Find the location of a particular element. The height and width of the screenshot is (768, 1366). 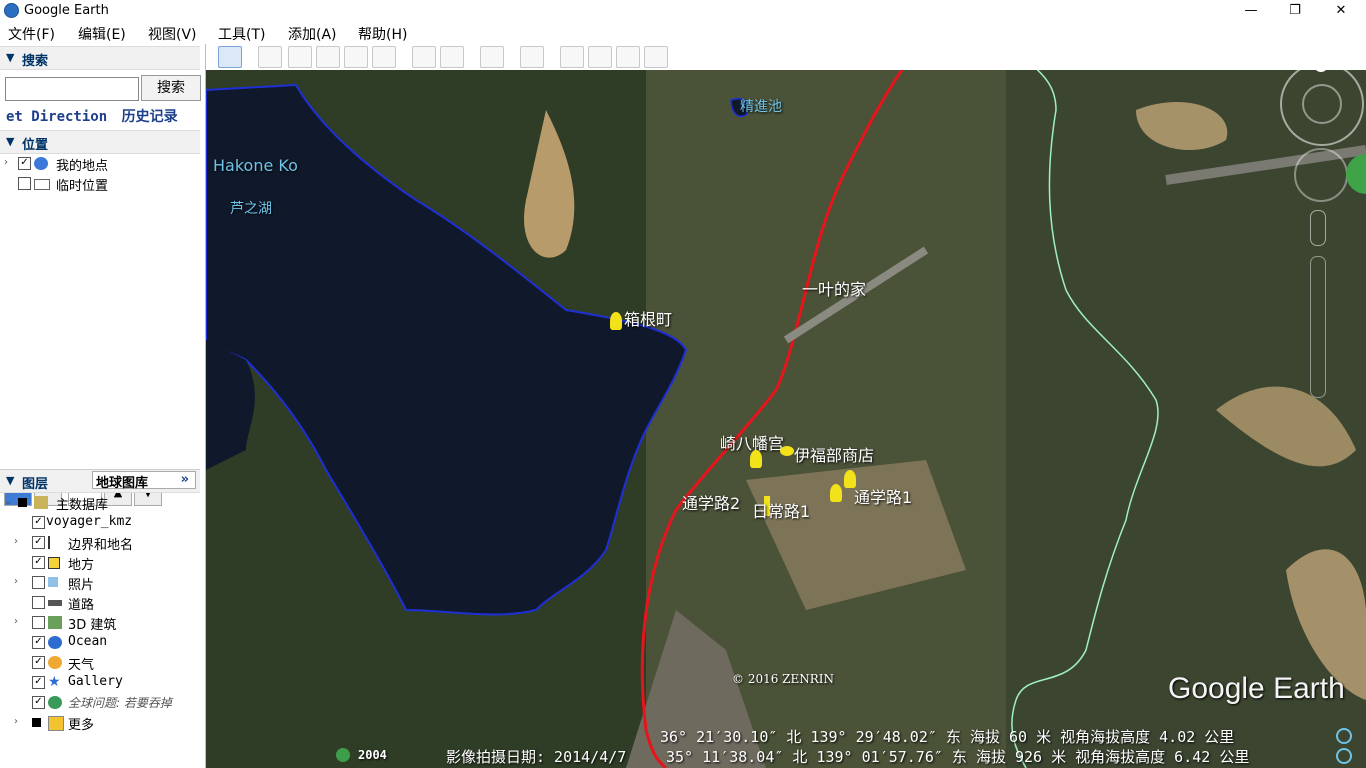

save-image-icon is located at coordinates (656, 57).